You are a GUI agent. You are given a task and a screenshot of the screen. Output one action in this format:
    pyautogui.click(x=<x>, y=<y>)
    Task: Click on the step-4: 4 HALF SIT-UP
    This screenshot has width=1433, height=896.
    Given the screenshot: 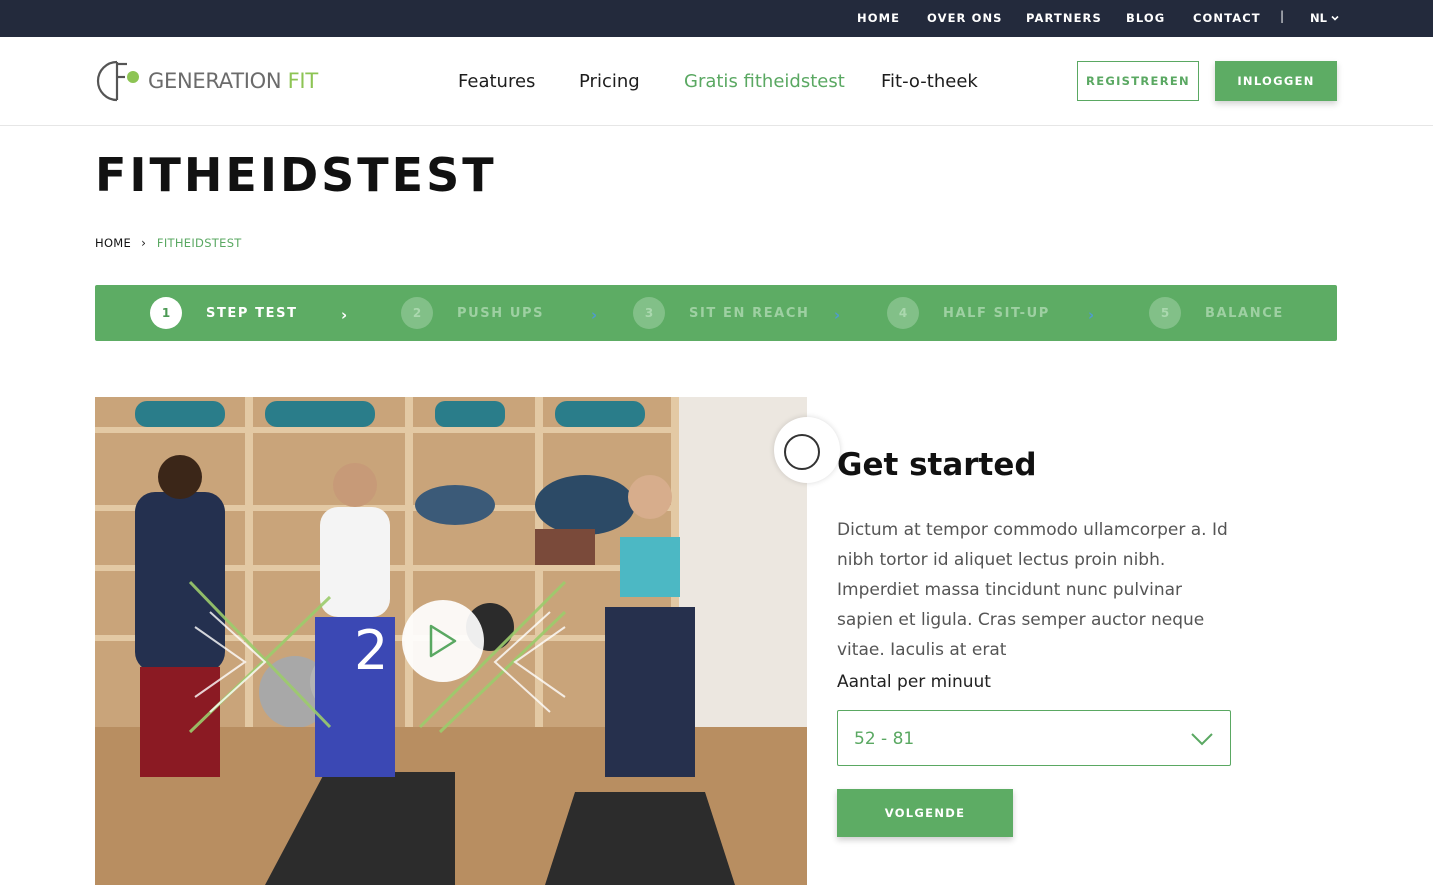 What is the action you would take?
    pyautogui.click(x=968, y=313)
    